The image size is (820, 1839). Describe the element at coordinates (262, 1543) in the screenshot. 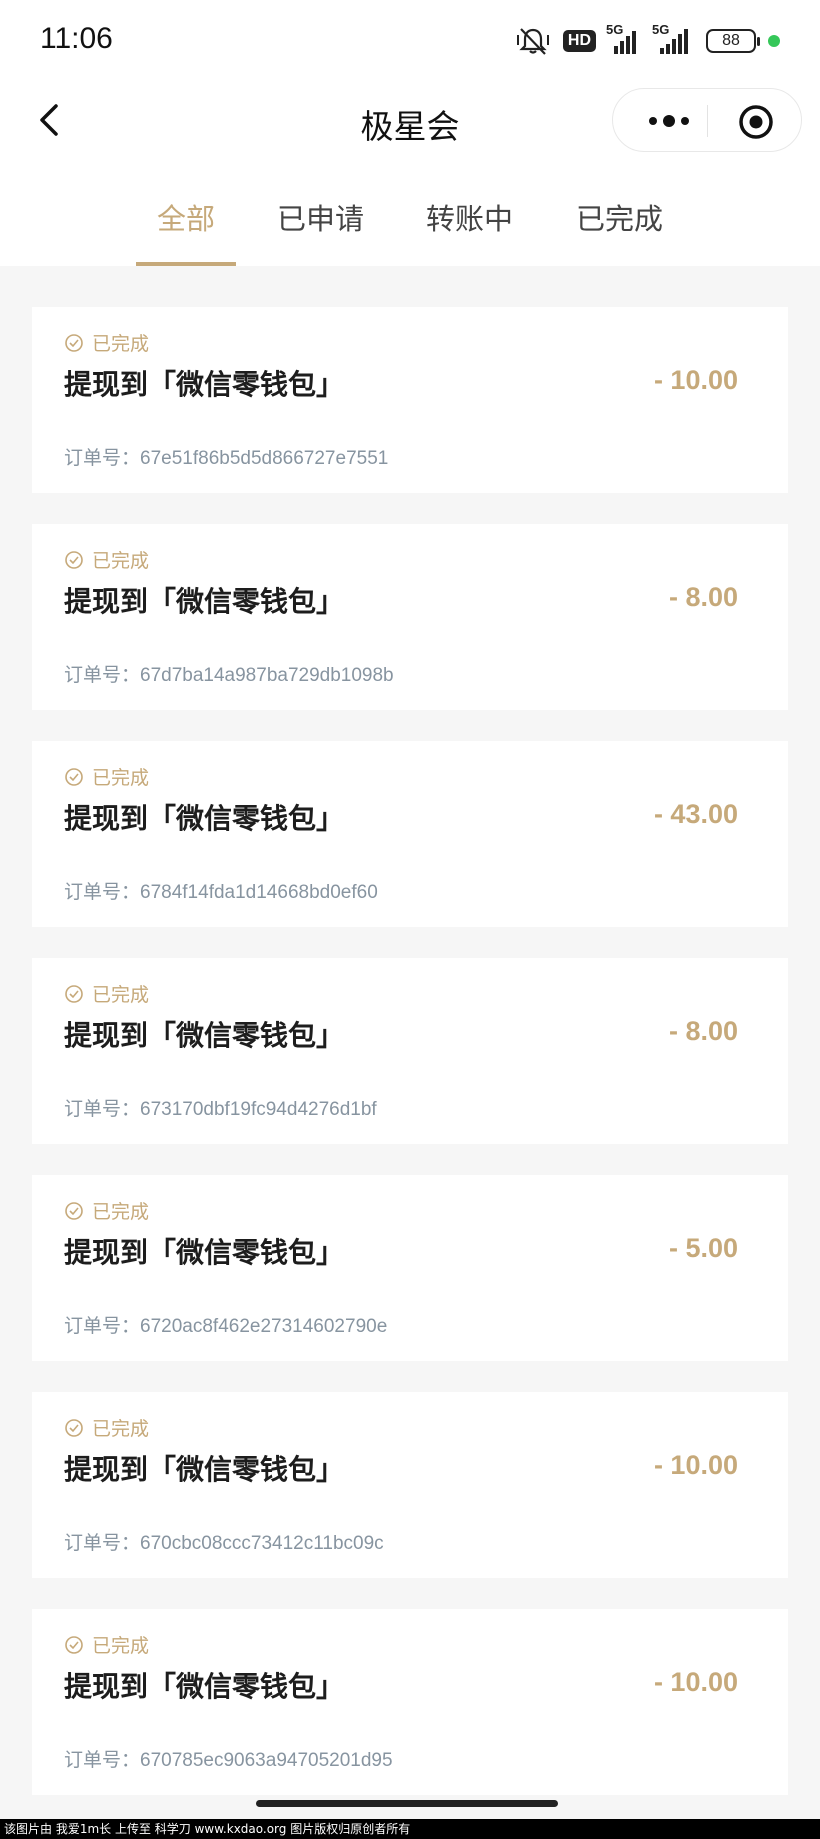

I see `order-number: 670cbc08ccc73412c11bc09c` at that location.